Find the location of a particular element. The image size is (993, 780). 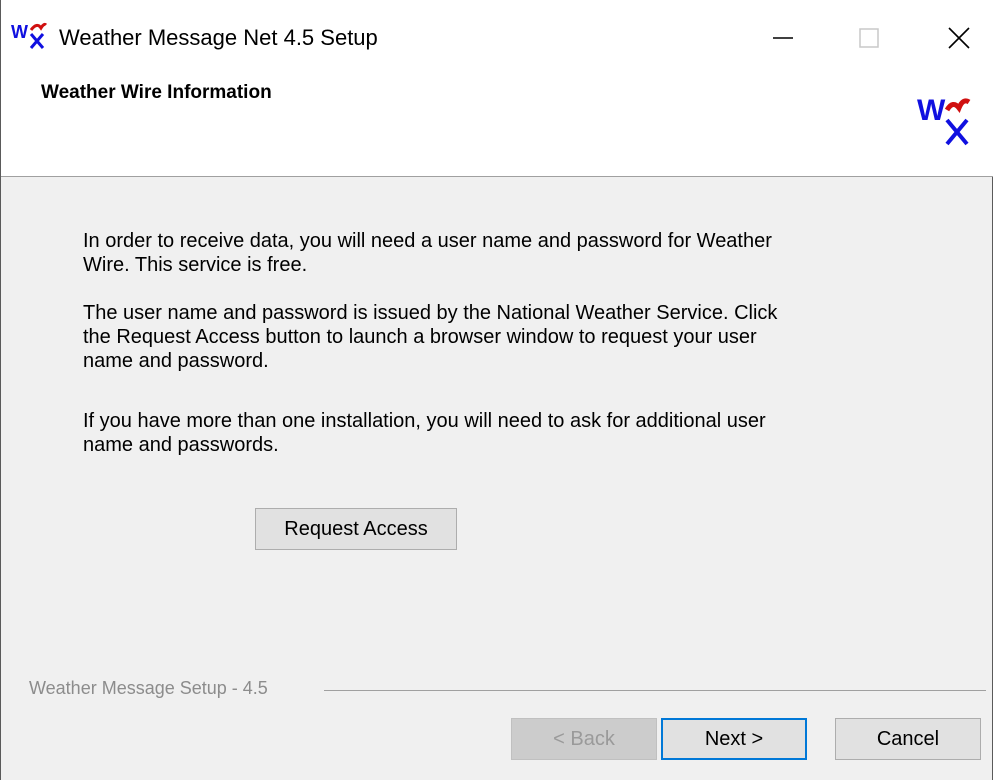

back-button: < Back is located at coordinates (584, 739).